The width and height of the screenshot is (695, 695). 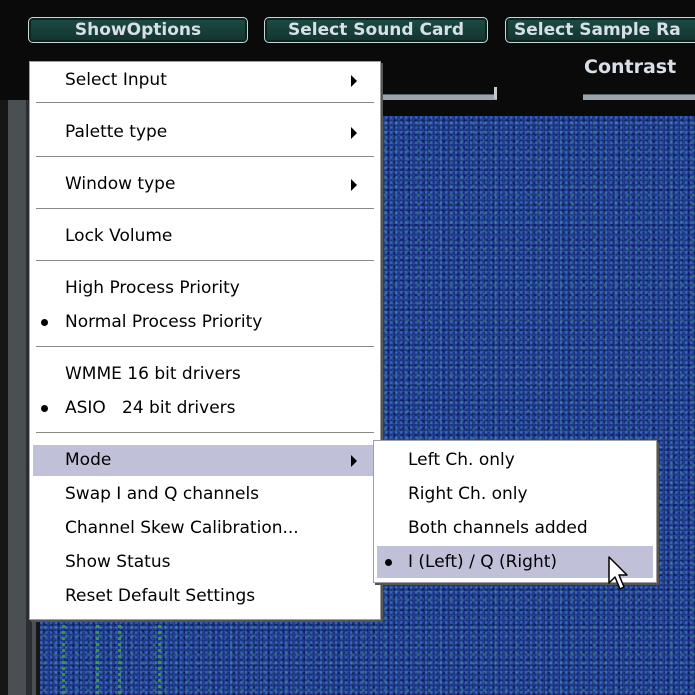 I want to click on menu-item-label: Window type, so click(x=120, y=184).